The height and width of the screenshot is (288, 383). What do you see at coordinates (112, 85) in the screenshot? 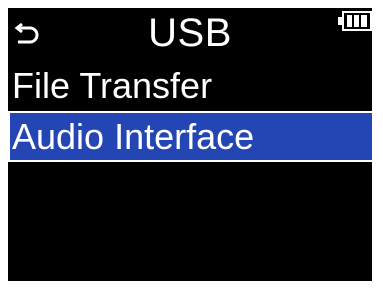
I see `menu-item-label: File Transfer` at bounding box center [112, 85].